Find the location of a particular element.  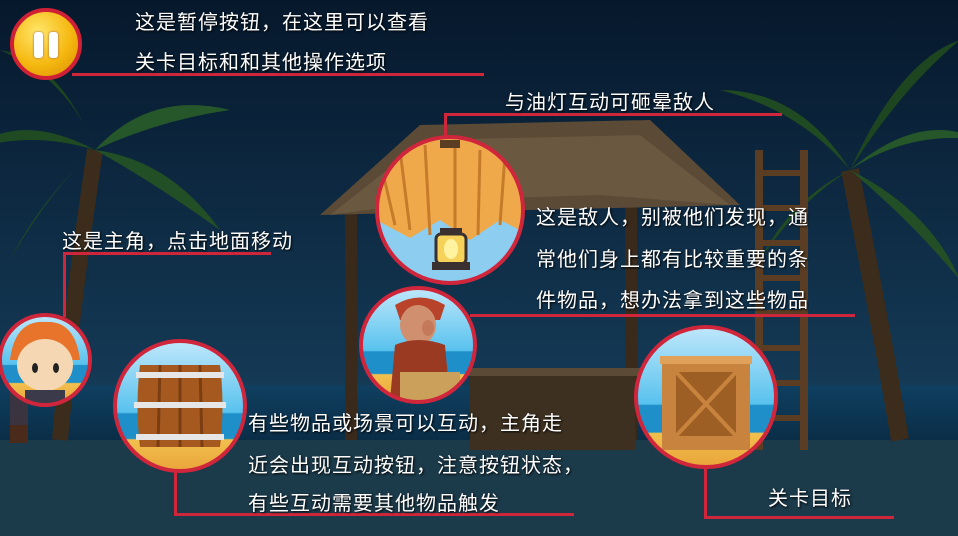

pause-tip-line2: 关卡目标和和其他操作选项 is located at coordinates (261, 62).